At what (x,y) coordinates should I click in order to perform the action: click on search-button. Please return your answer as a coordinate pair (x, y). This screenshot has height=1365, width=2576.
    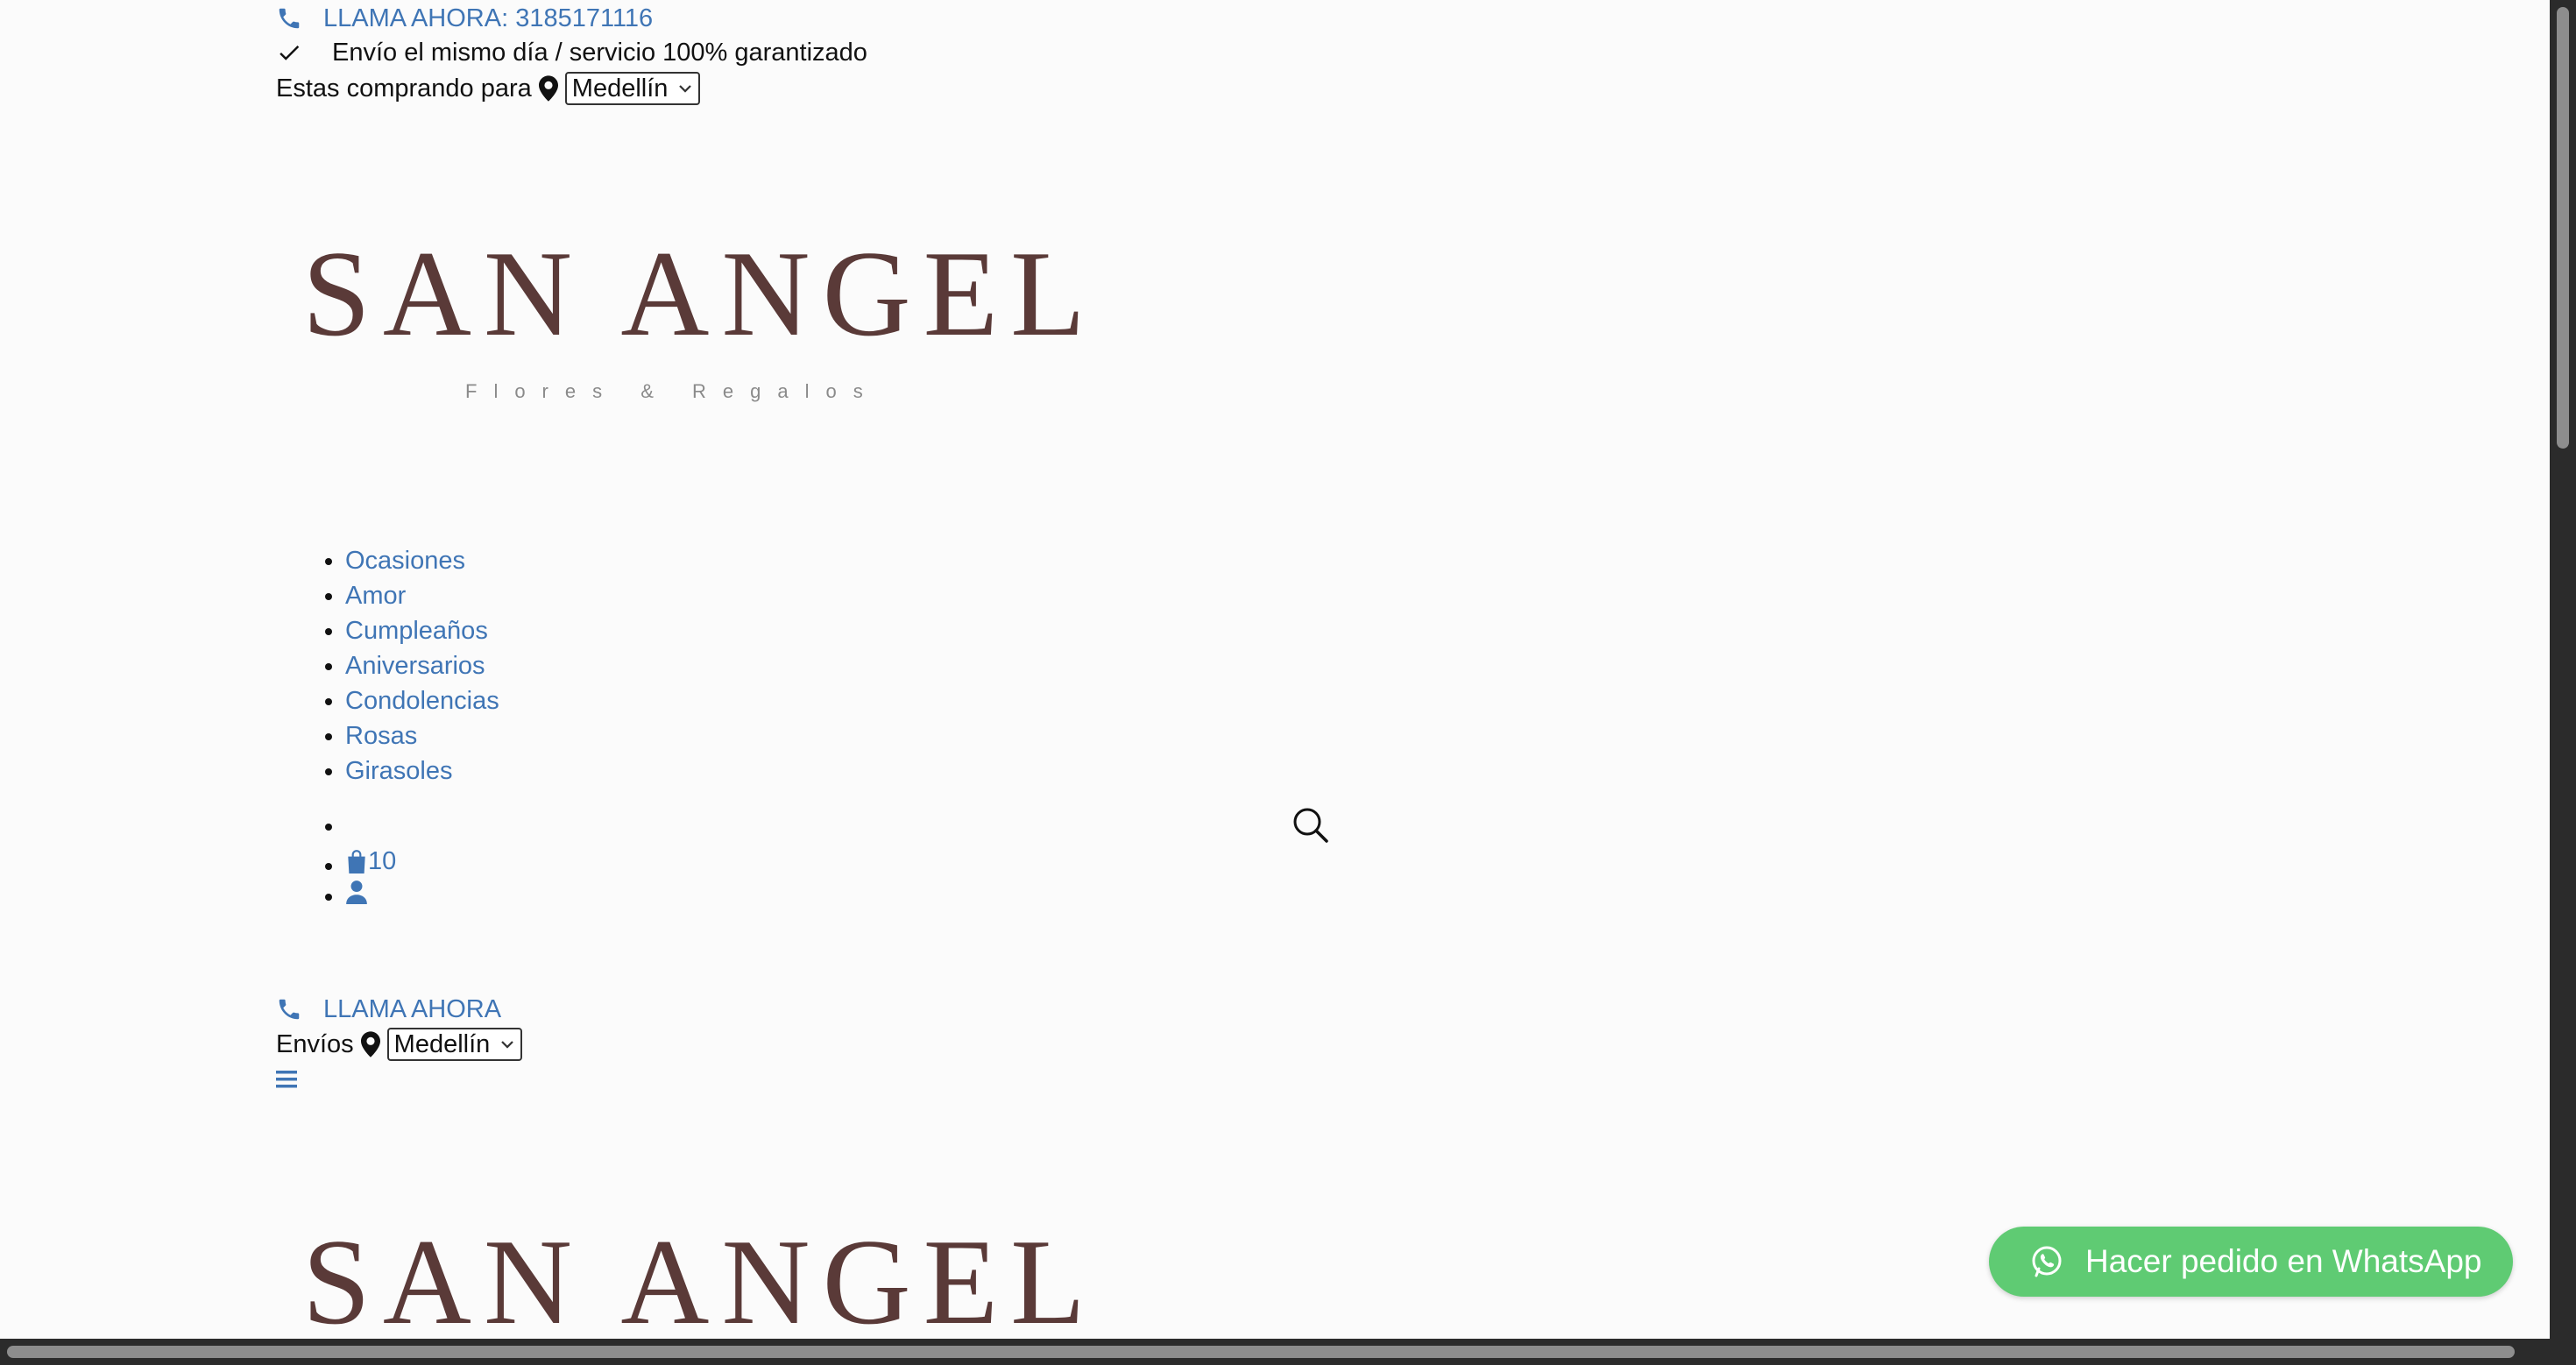
    Looking at the image, I should click on (1311, 827).